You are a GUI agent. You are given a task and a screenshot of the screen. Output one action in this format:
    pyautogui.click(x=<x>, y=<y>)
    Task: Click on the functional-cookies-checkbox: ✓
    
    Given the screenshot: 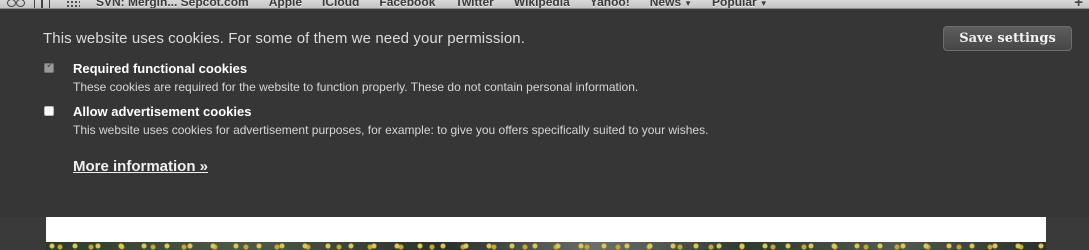 What is the action you would take?
    pyautogui.click(x=49, y=66)
    